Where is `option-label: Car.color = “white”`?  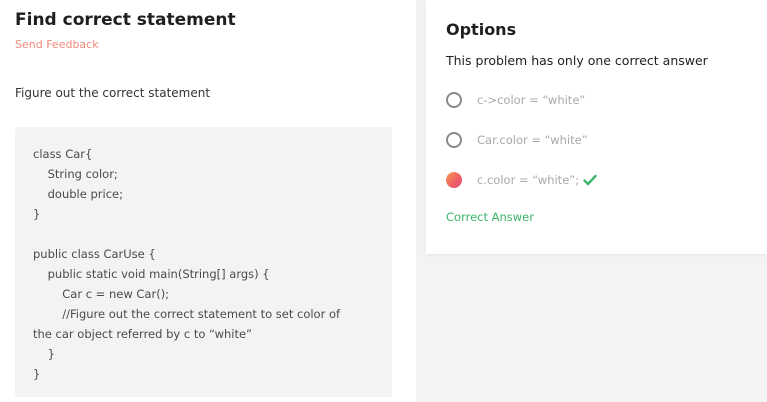 option-label: Car.color = “white” is located at coordinates (532, 140).